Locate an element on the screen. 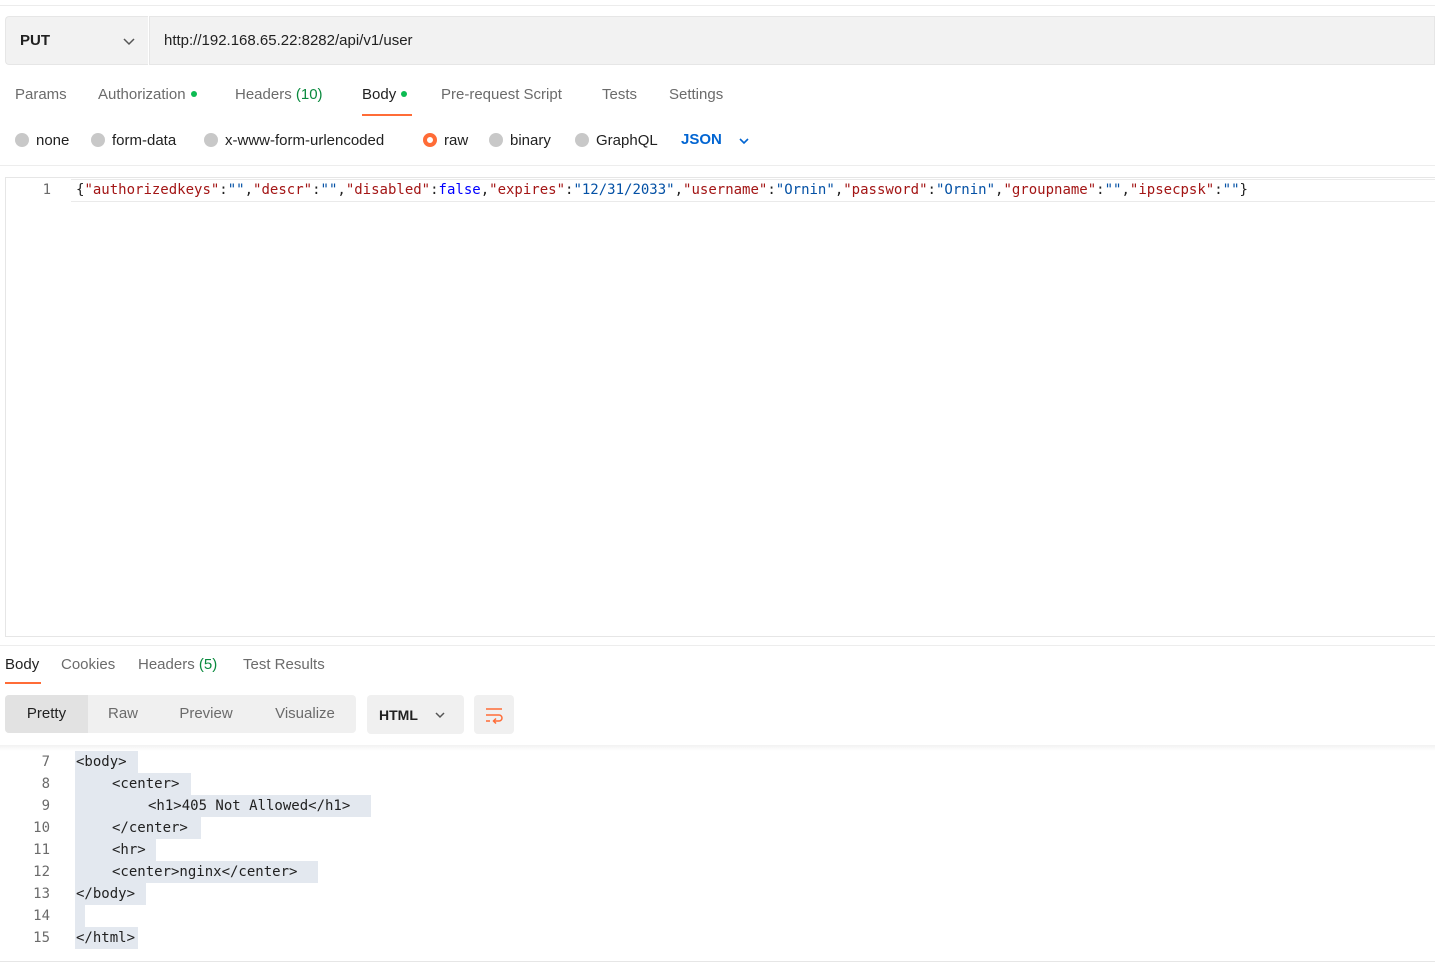 Image resolution: width=1435 pixels, height=980 pixels. radio-form-data-label: form-data is located at coordinates (144, 140).